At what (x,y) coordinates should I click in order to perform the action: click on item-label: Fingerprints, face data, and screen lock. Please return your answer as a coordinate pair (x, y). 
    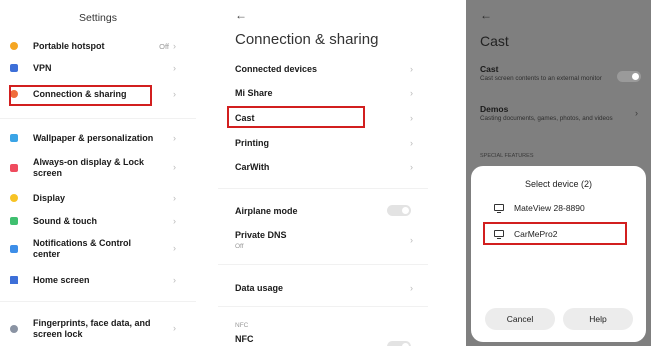
    Looking at the image, I should click on (92, 328).